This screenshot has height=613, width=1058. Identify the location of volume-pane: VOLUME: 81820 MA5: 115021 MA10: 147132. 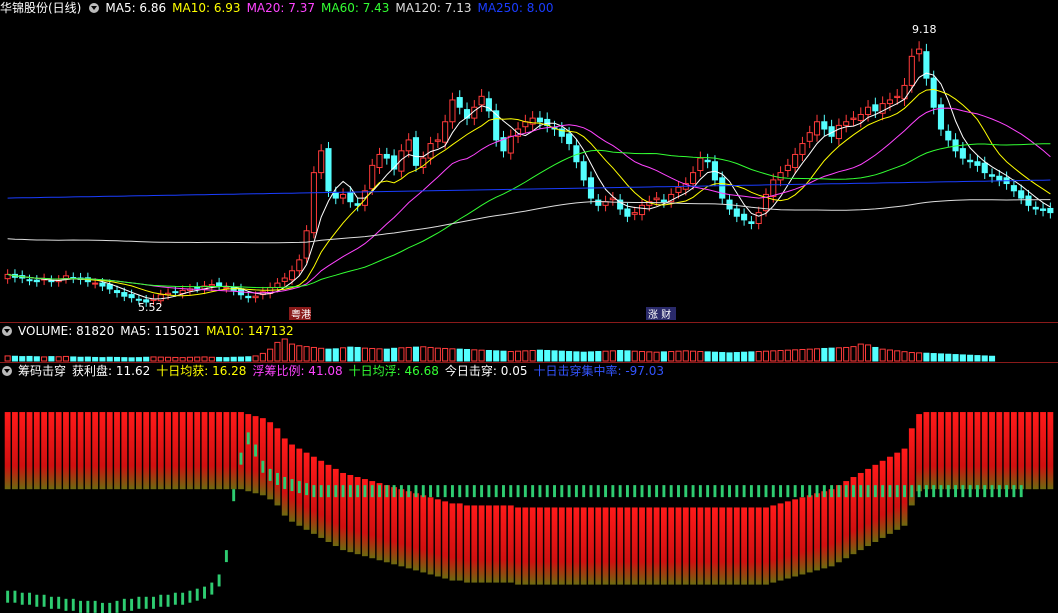
(529, 342).